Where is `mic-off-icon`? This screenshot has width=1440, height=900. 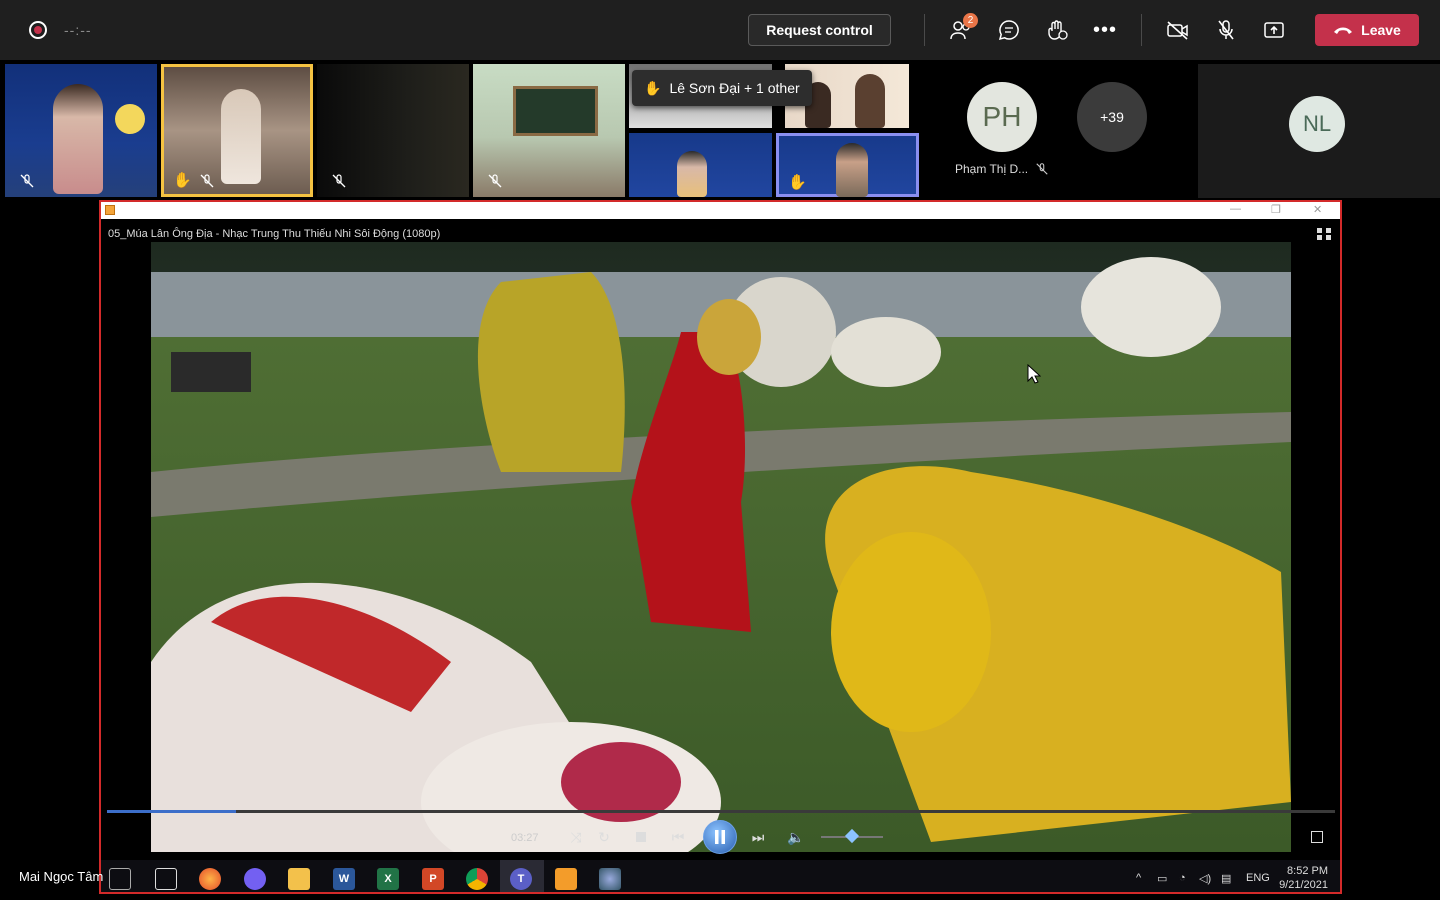
mic-off-icon is located at coordinates (1226, 30).